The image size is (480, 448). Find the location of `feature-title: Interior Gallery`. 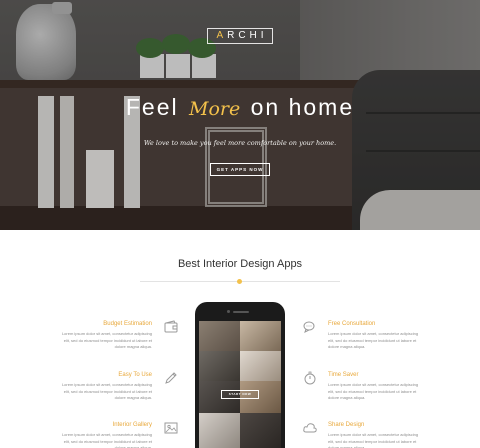

feature-title: Interior Gallery is located at coordinates (132, 425).